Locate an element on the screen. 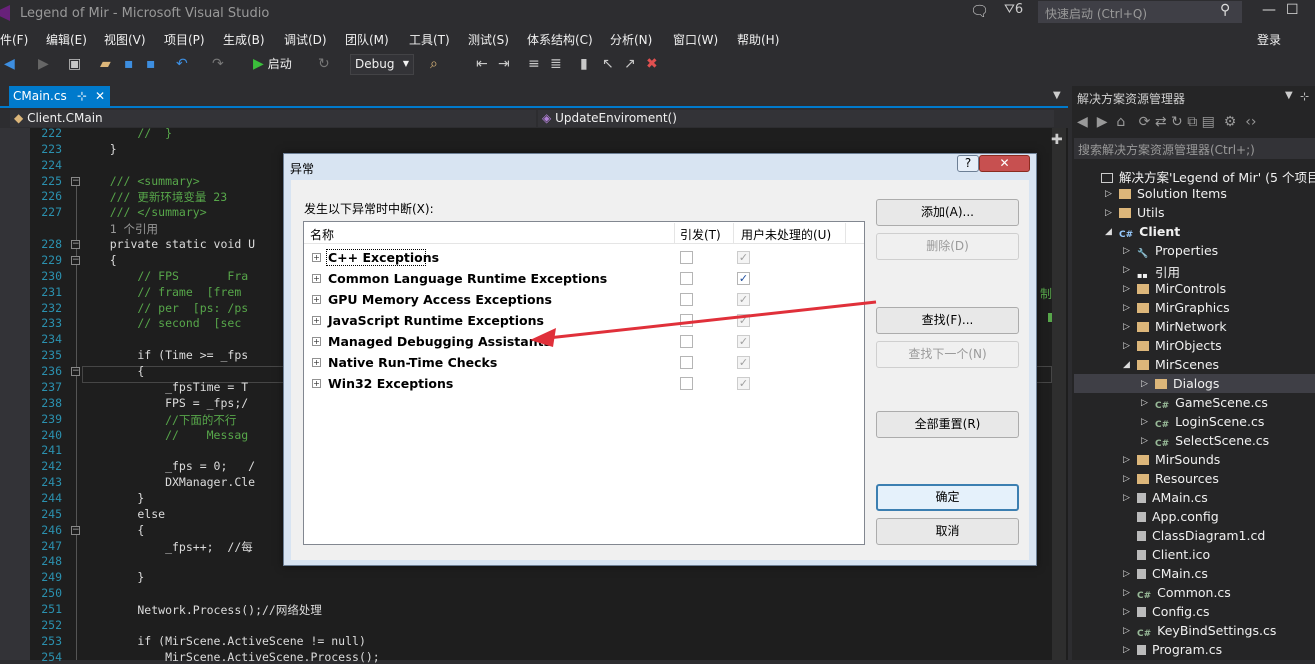 The width and height of the screenshot is (1315, 664). exception-category-name: Common Language Runtime Exceptions is located at coordinates (467, 278).